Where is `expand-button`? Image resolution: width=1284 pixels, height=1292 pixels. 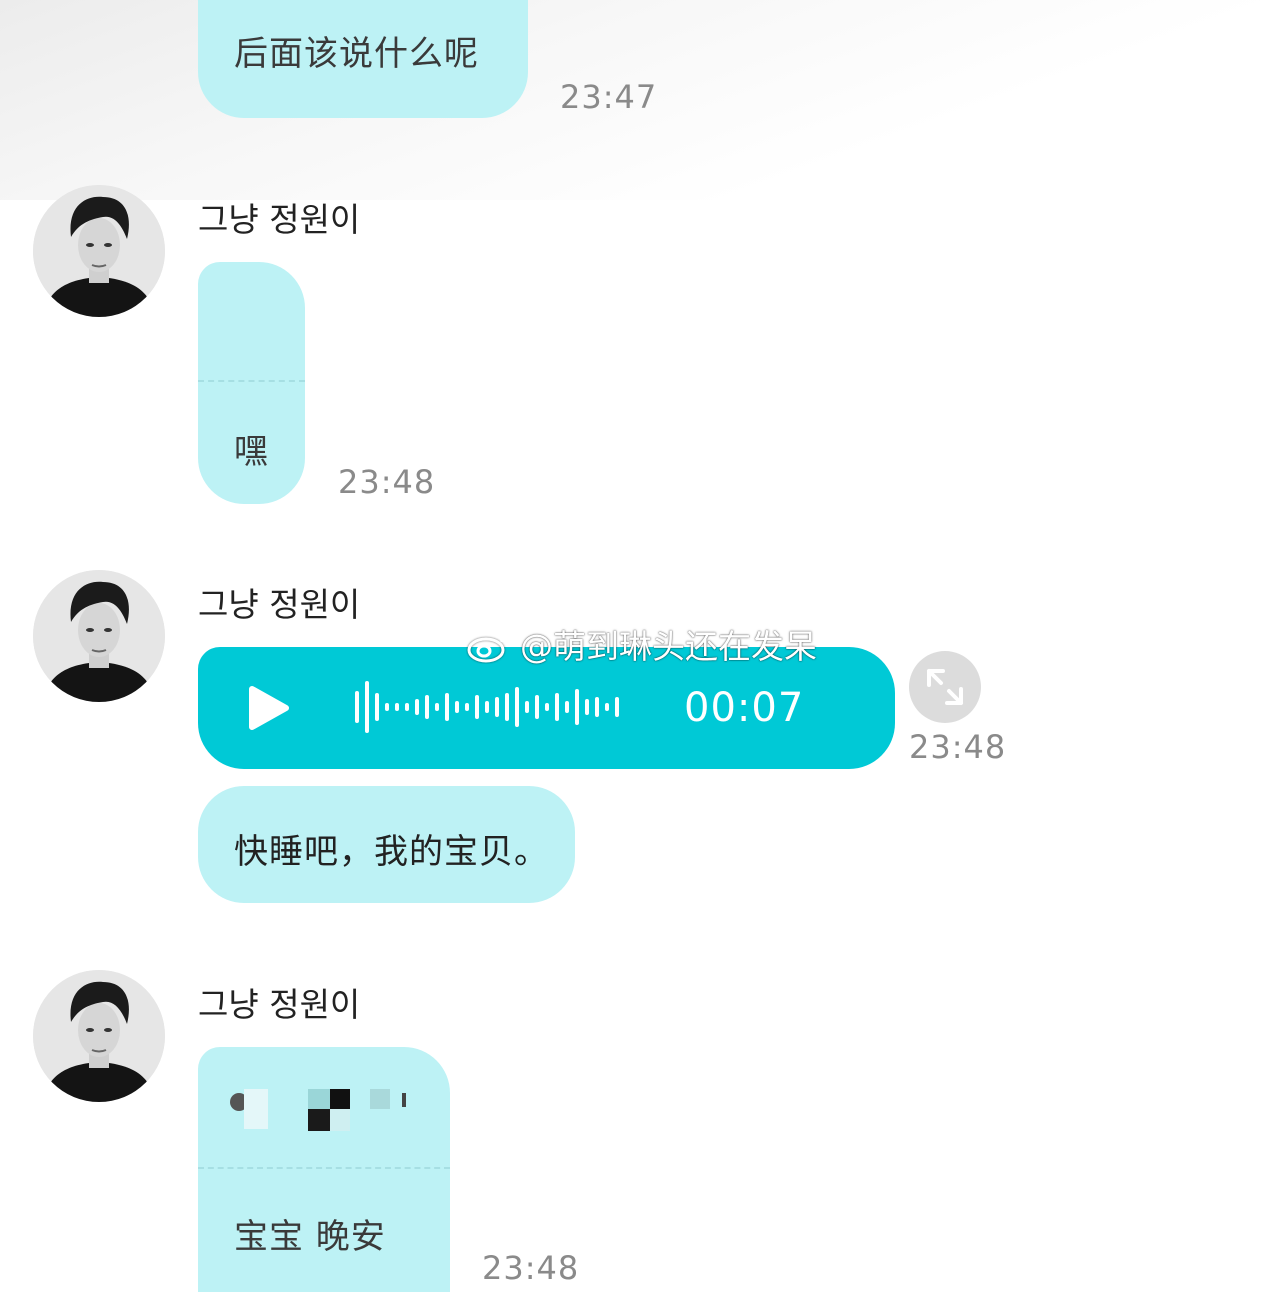 expand-button is located at coordinates (945, 687).